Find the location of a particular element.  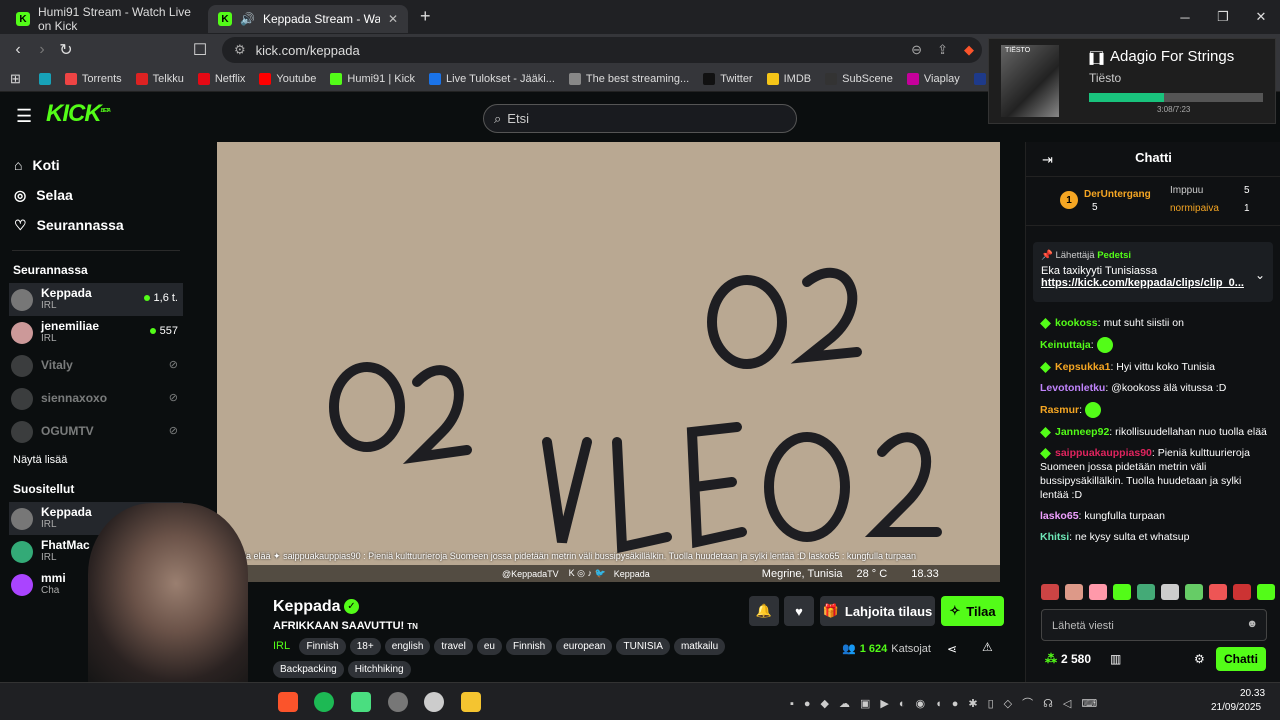

channel-name: OGUMTV is located at coordinates (67, 431).